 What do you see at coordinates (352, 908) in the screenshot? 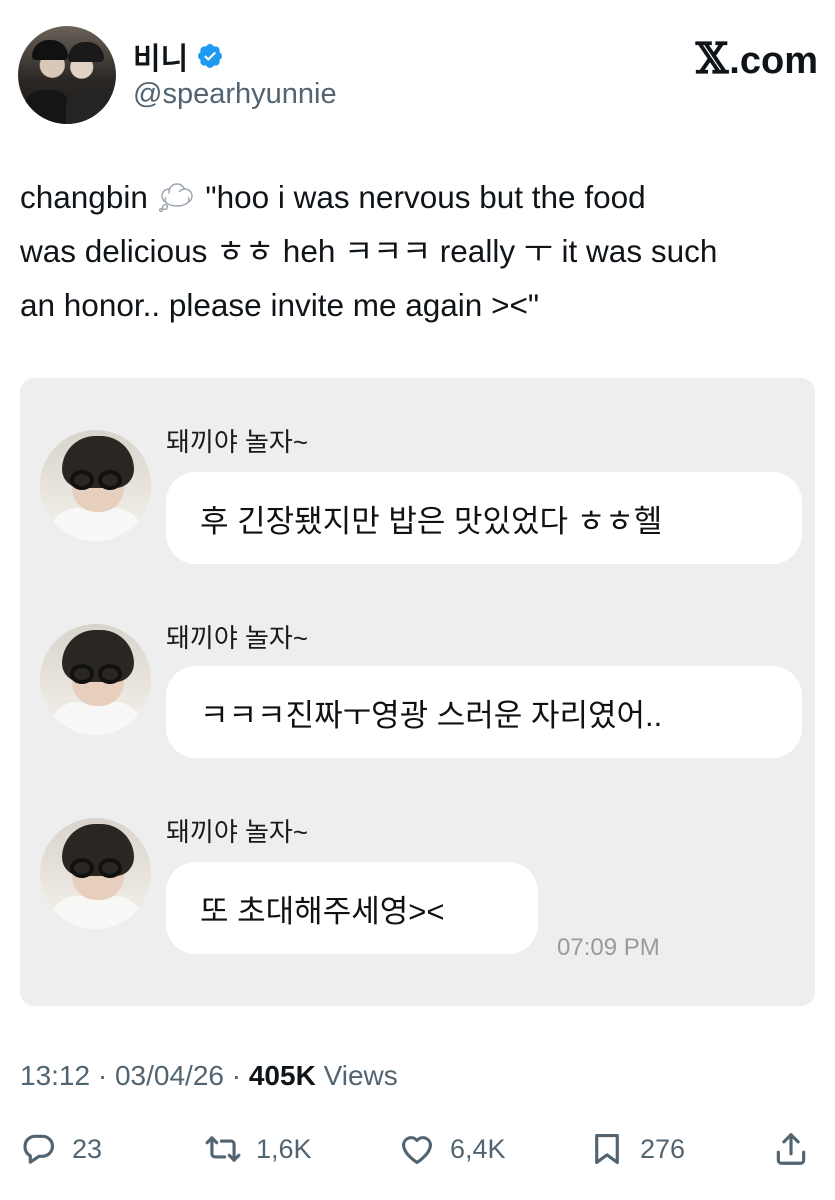
I see `chat-bubble: 또 초대해주세영><` at bounding box center [352, 908].